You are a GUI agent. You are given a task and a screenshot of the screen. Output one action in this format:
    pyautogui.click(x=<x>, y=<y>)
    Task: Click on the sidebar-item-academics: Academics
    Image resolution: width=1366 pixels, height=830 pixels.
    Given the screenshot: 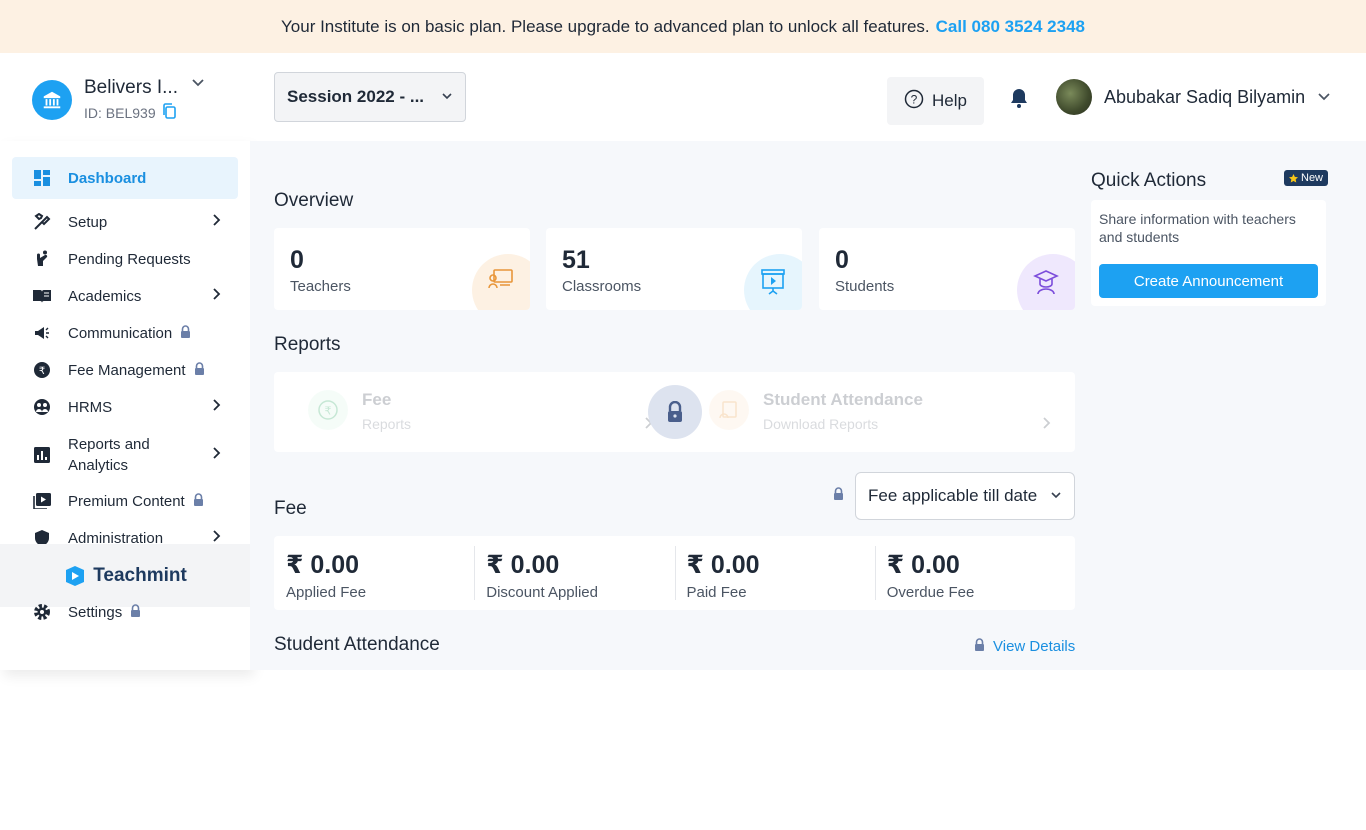 What is the action you would take?
    pyautogui.click(x=125, y=296)
    